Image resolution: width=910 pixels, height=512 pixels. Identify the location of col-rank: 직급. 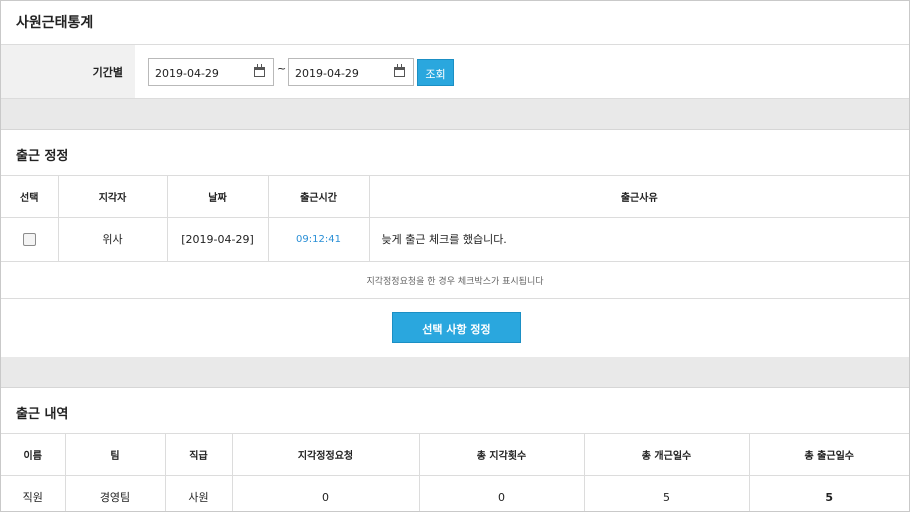
(199, 455).